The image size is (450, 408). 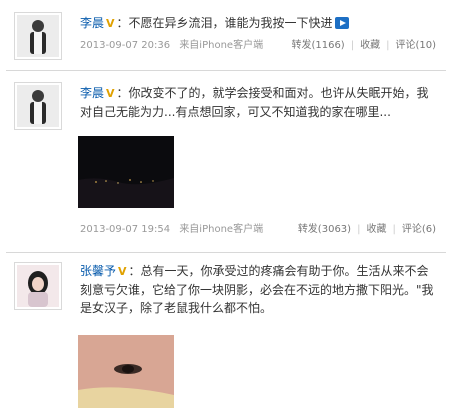 What do you see at coordinates (230, 23) in the screenshot?
I see `post-content: 不愿在异乡流泪，谁能为我按一下快进` at bounding box center [230, 23].